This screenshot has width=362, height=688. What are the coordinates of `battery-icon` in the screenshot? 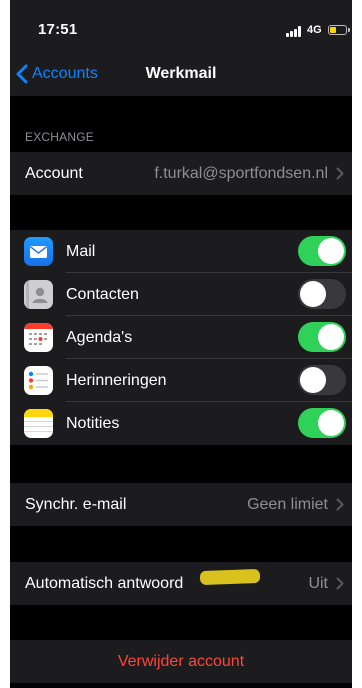 It's located at (339, 30).